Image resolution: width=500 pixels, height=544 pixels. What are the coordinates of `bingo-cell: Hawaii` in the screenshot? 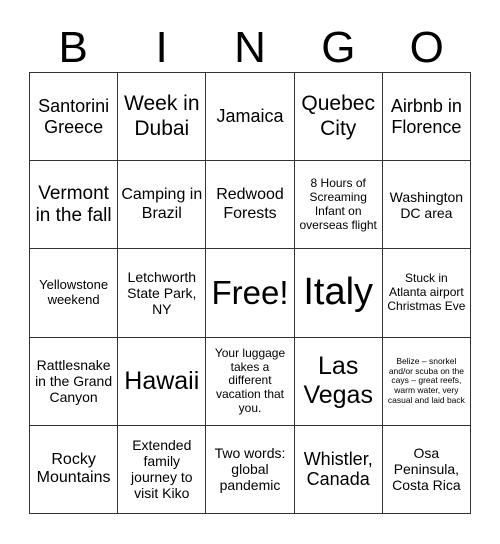 It's located at (162, 381).